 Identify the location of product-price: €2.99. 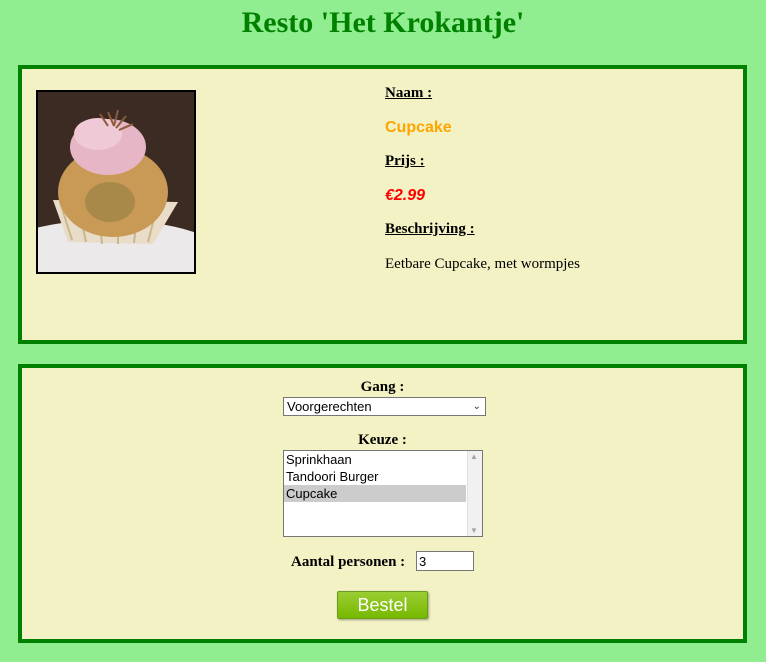
(405, 195).